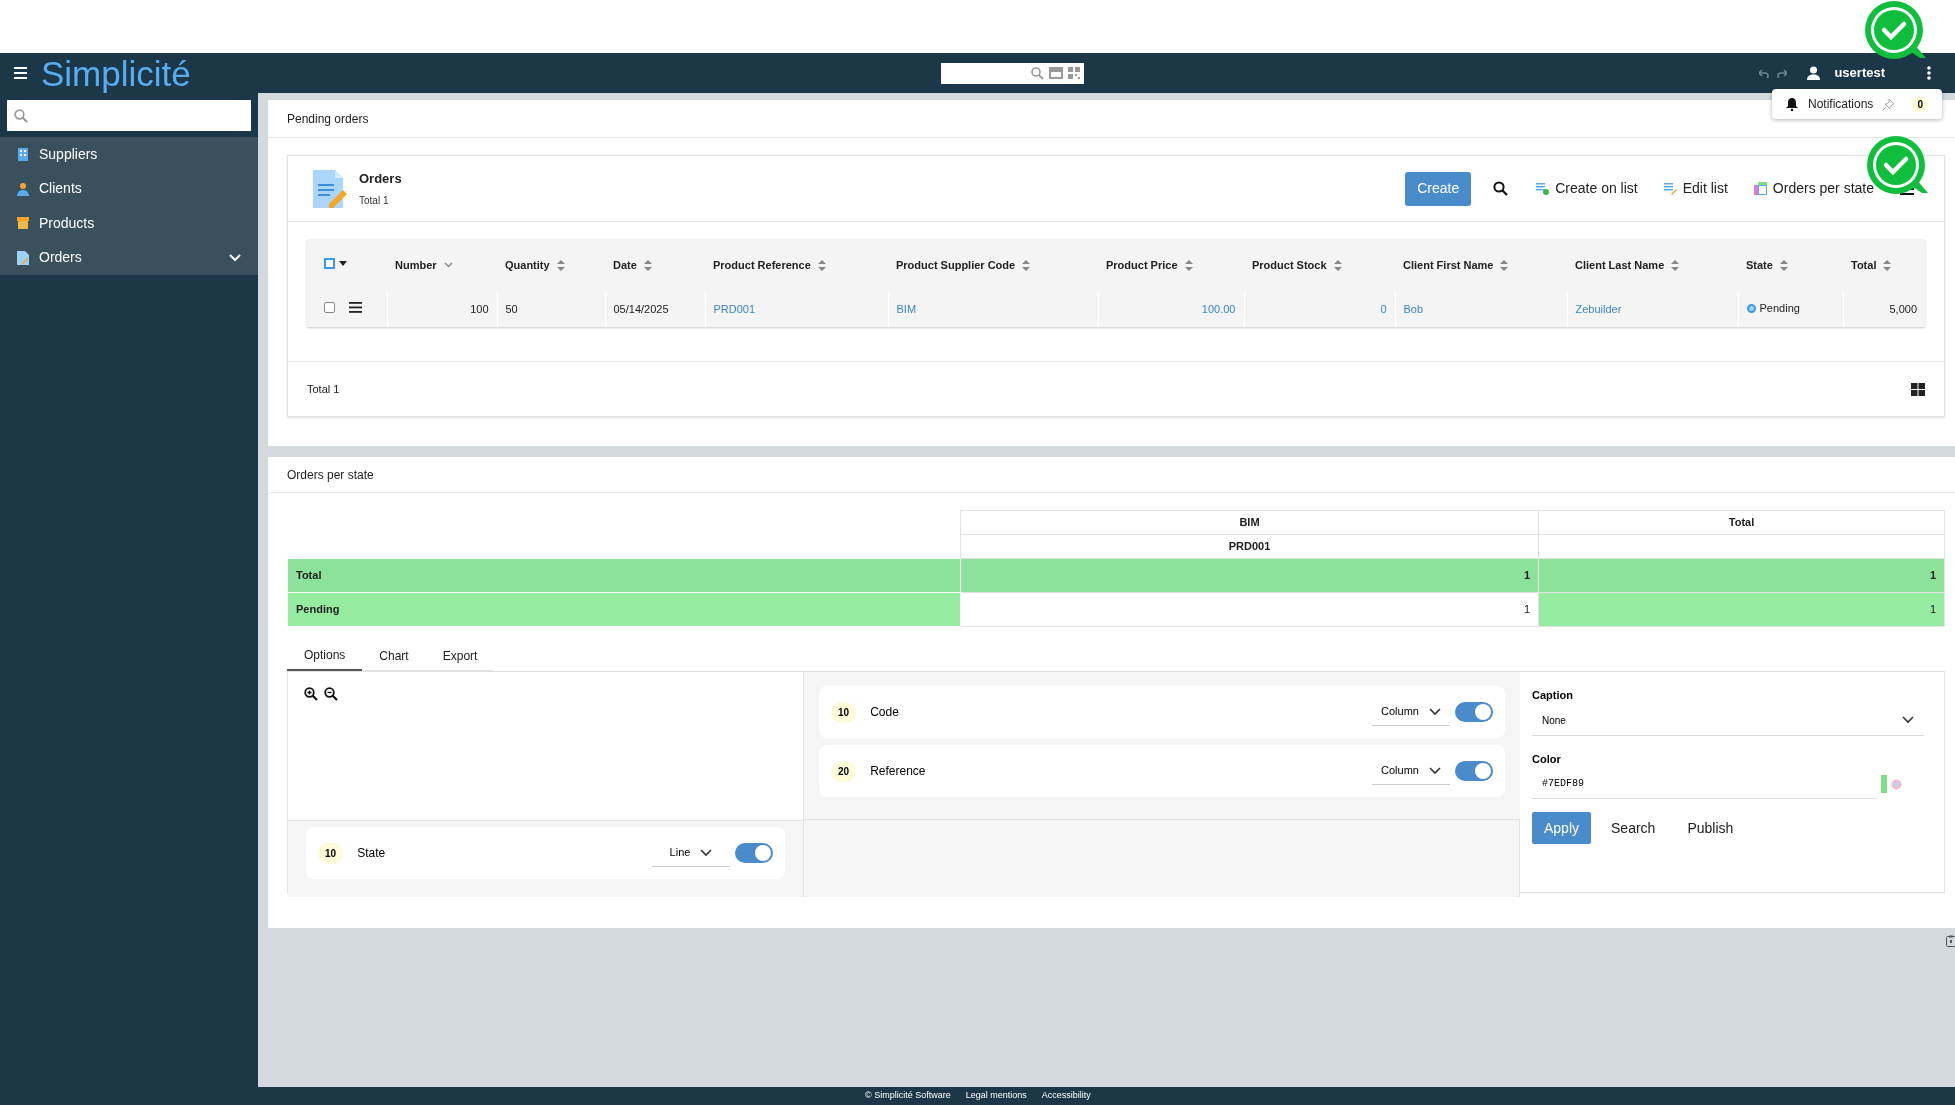 This screenshot has height=1105, width=1955. What do you see at coordinates (394, 656) in the screenshot?
I see `tab: Chart` at bounding box center [394, 656].